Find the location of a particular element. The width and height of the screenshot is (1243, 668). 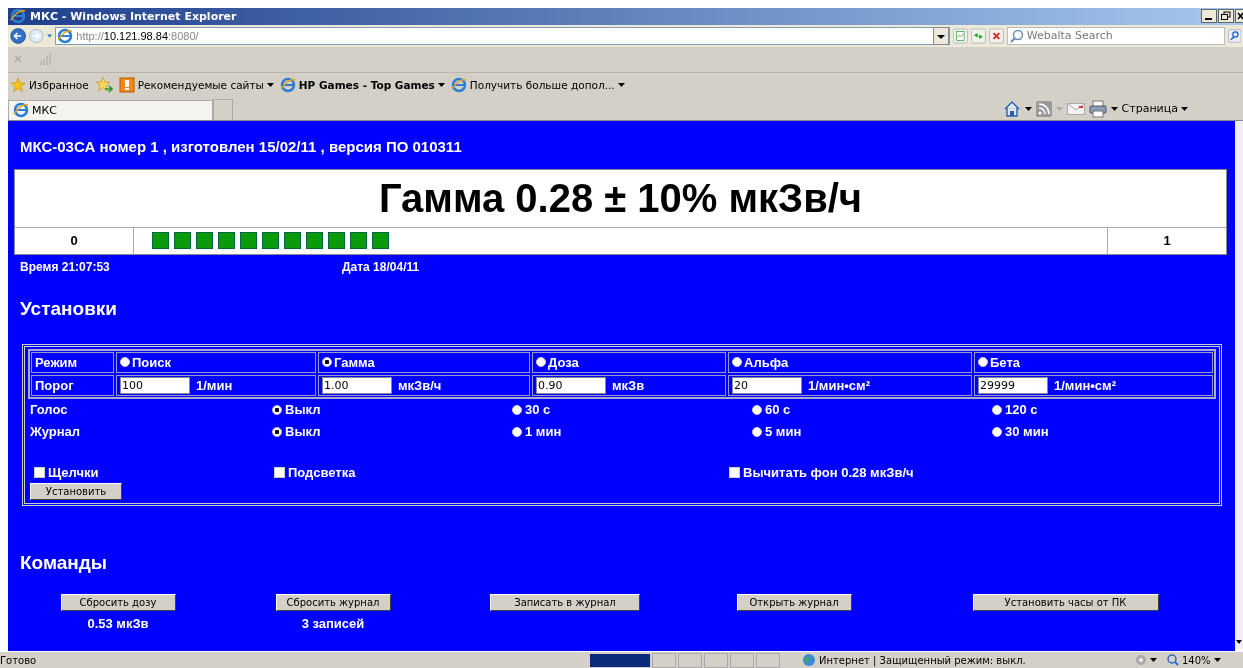

stop-button is located at coordinates (996, 35).